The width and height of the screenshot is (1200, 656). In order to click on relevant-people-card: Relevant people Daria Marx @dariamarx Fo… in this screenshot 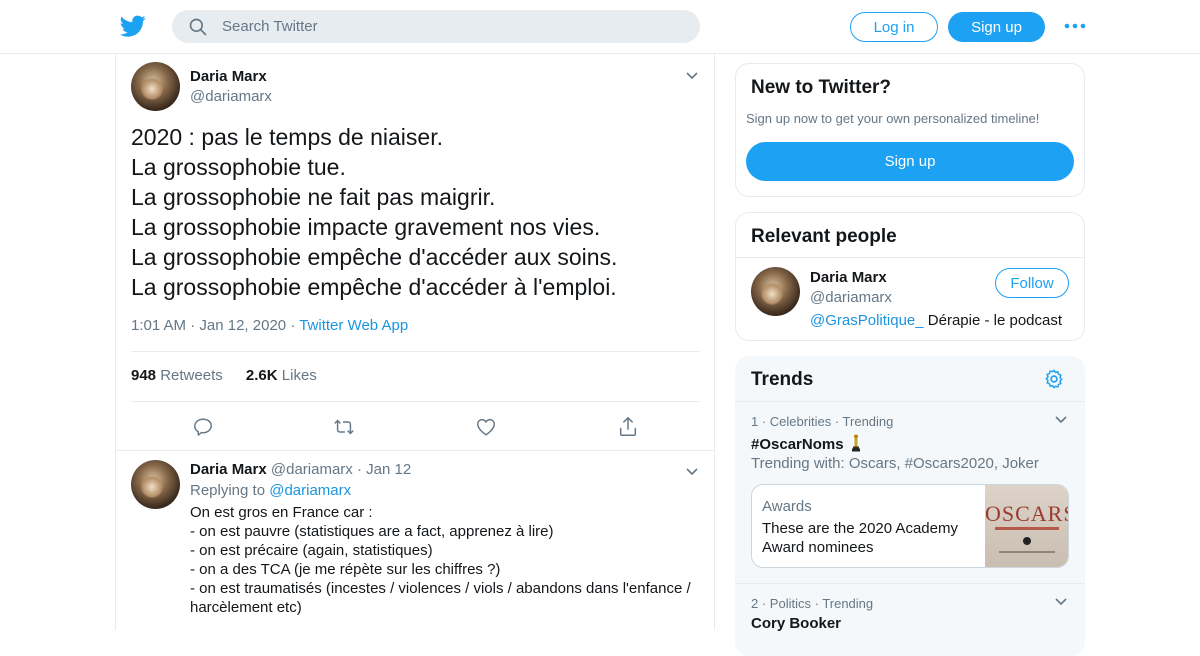, I will do `click(910, 276)`.